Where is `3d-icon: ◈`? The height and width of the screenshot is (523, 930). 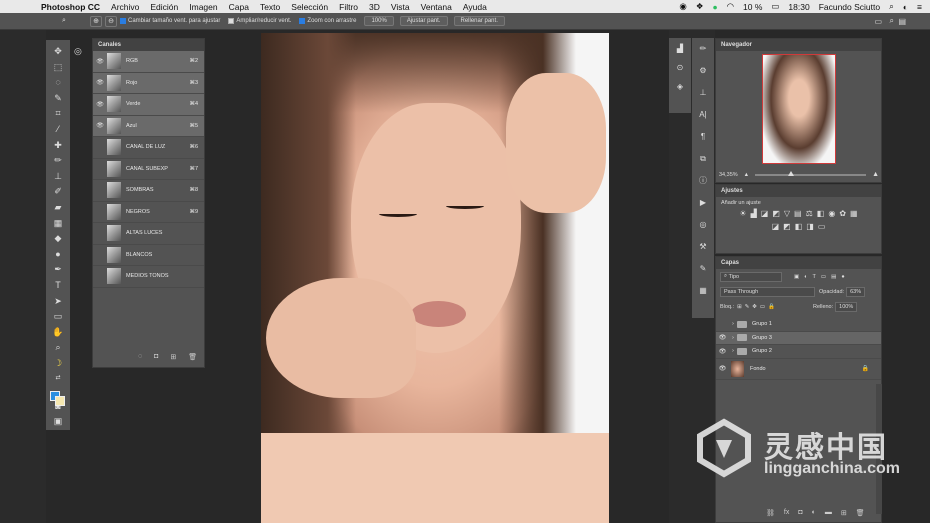 3d-icon: ◈ is located at coordinates (680, 87).